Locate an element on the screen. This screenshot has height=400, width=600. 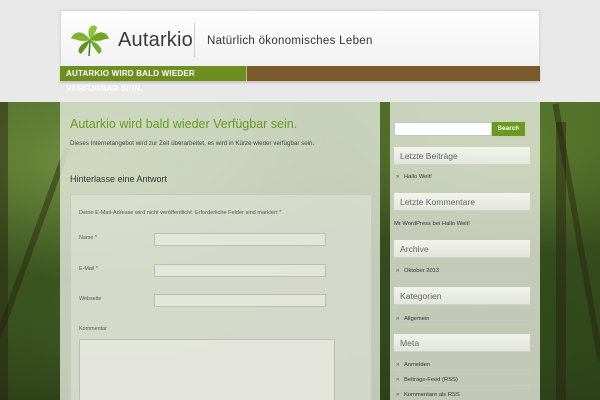
recent-post-link: Hallo Welt! is located at coordinates (462, 177).